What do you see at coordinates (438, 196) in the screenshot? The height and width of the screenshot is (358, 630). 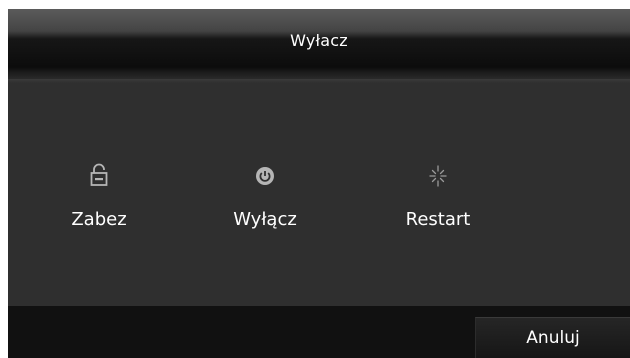 I see `restart-option-button: Restart` at bounding box center [438, 196].